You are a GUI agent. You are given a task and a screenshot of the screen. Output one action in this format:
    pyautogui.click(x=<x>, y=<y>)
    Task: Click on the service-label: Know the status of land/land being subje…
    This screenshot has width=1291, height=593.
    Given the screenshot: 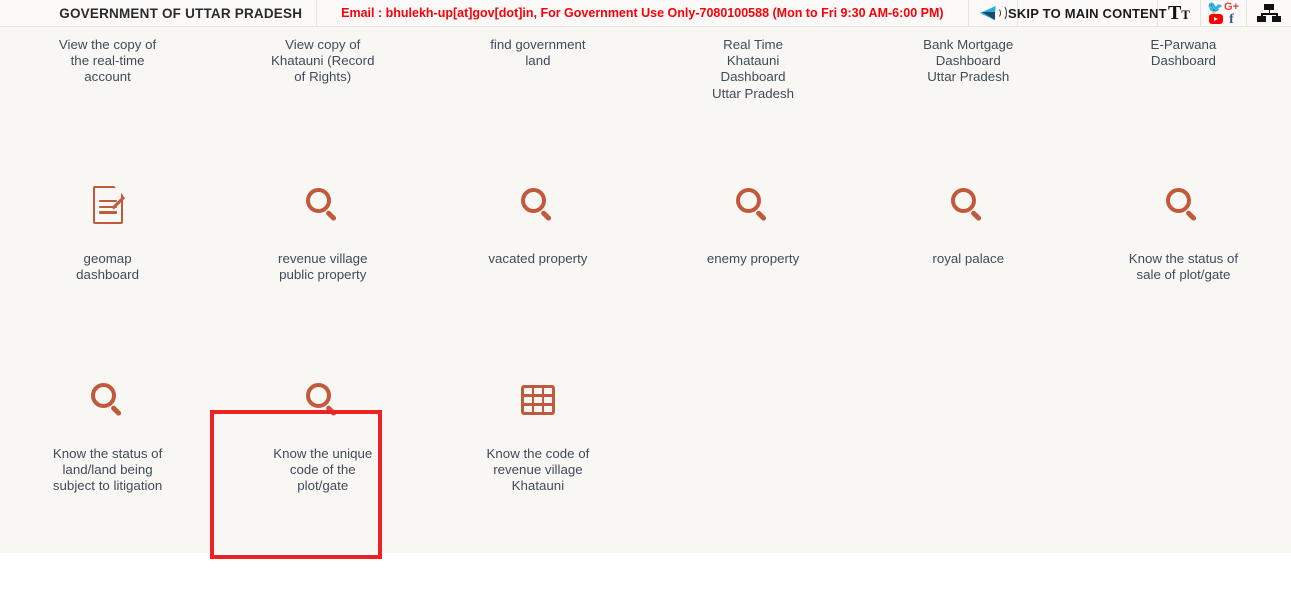 What is the action you would take?
    pyautogui.click(x=107, y=470)
    